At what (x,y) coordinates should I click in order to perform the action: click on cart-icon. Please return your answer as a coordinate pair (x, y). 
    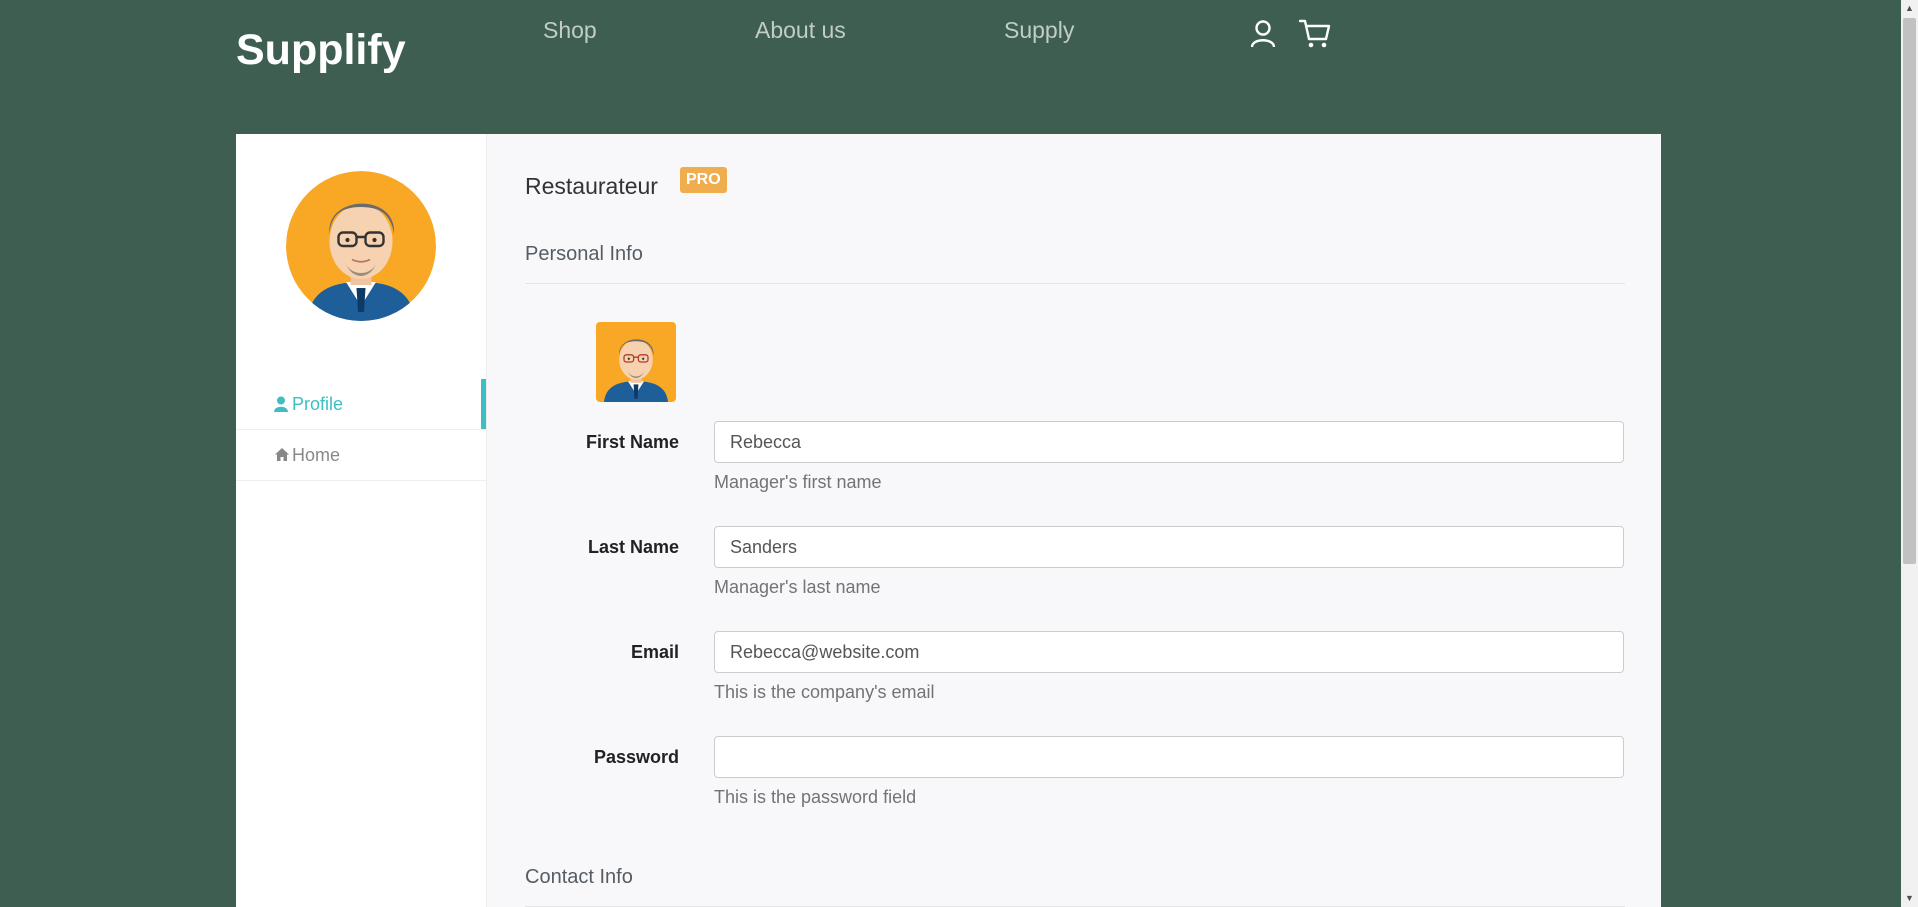
    Looking at the image, I should click on (1315, 36).